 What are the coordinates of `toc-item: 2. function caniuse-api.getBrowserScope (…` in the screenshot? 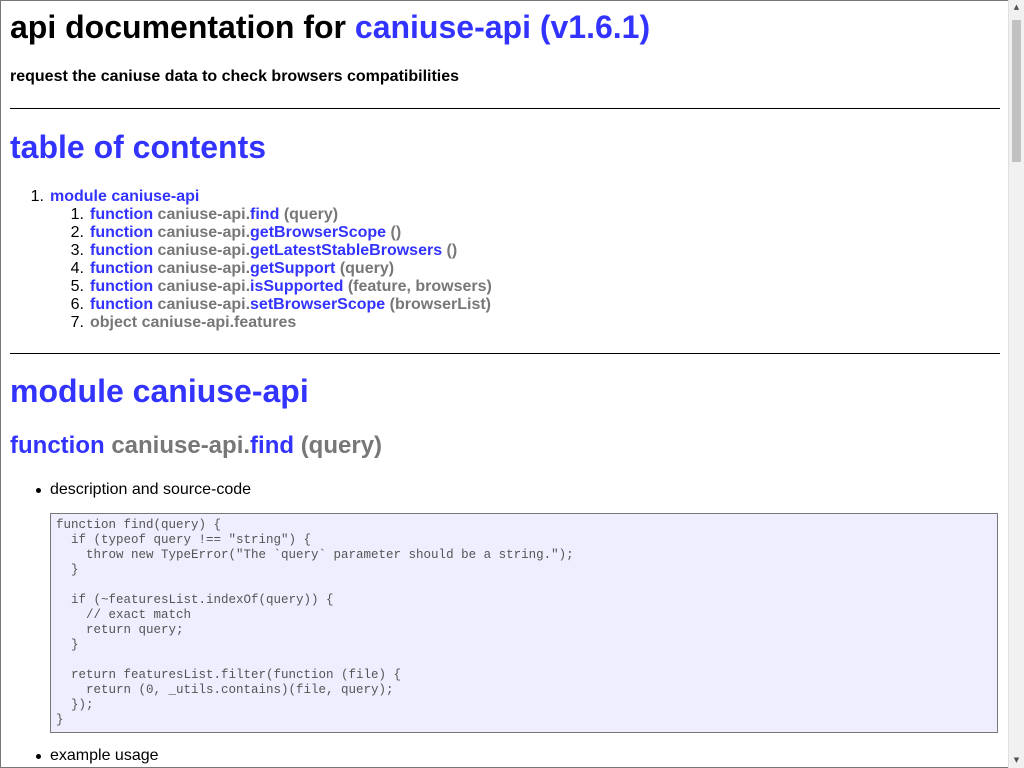 It's located at (251, 233).